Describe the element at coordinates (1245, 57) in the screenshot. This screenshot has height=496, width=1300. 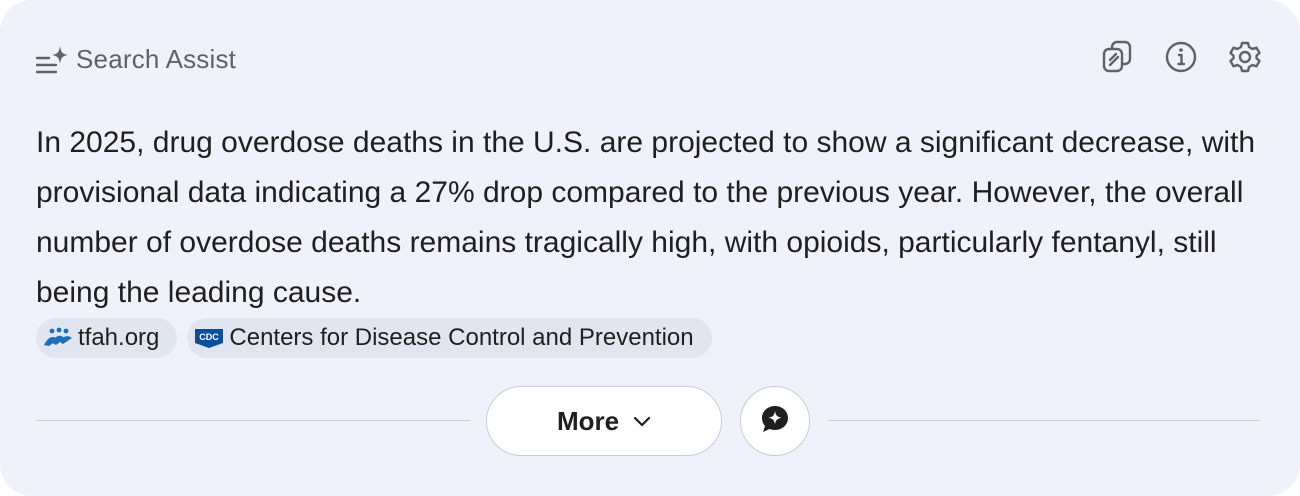
I see `settings-gear-icon` at that location.